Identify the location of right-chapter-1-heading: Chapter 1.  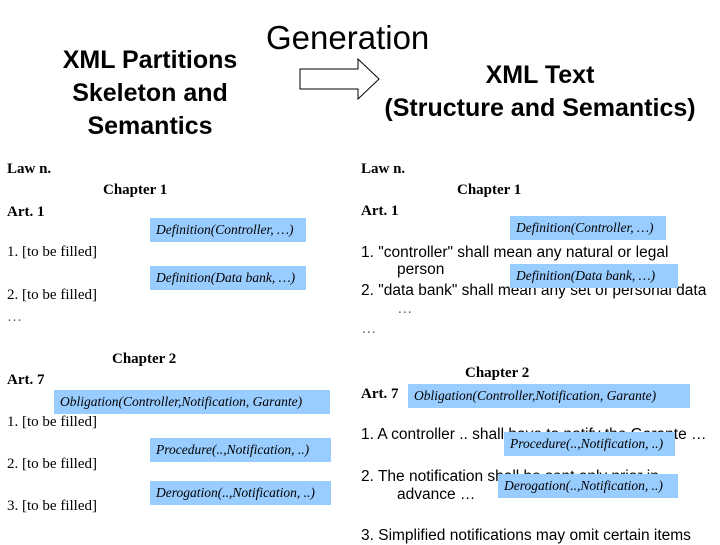
(489, 190).